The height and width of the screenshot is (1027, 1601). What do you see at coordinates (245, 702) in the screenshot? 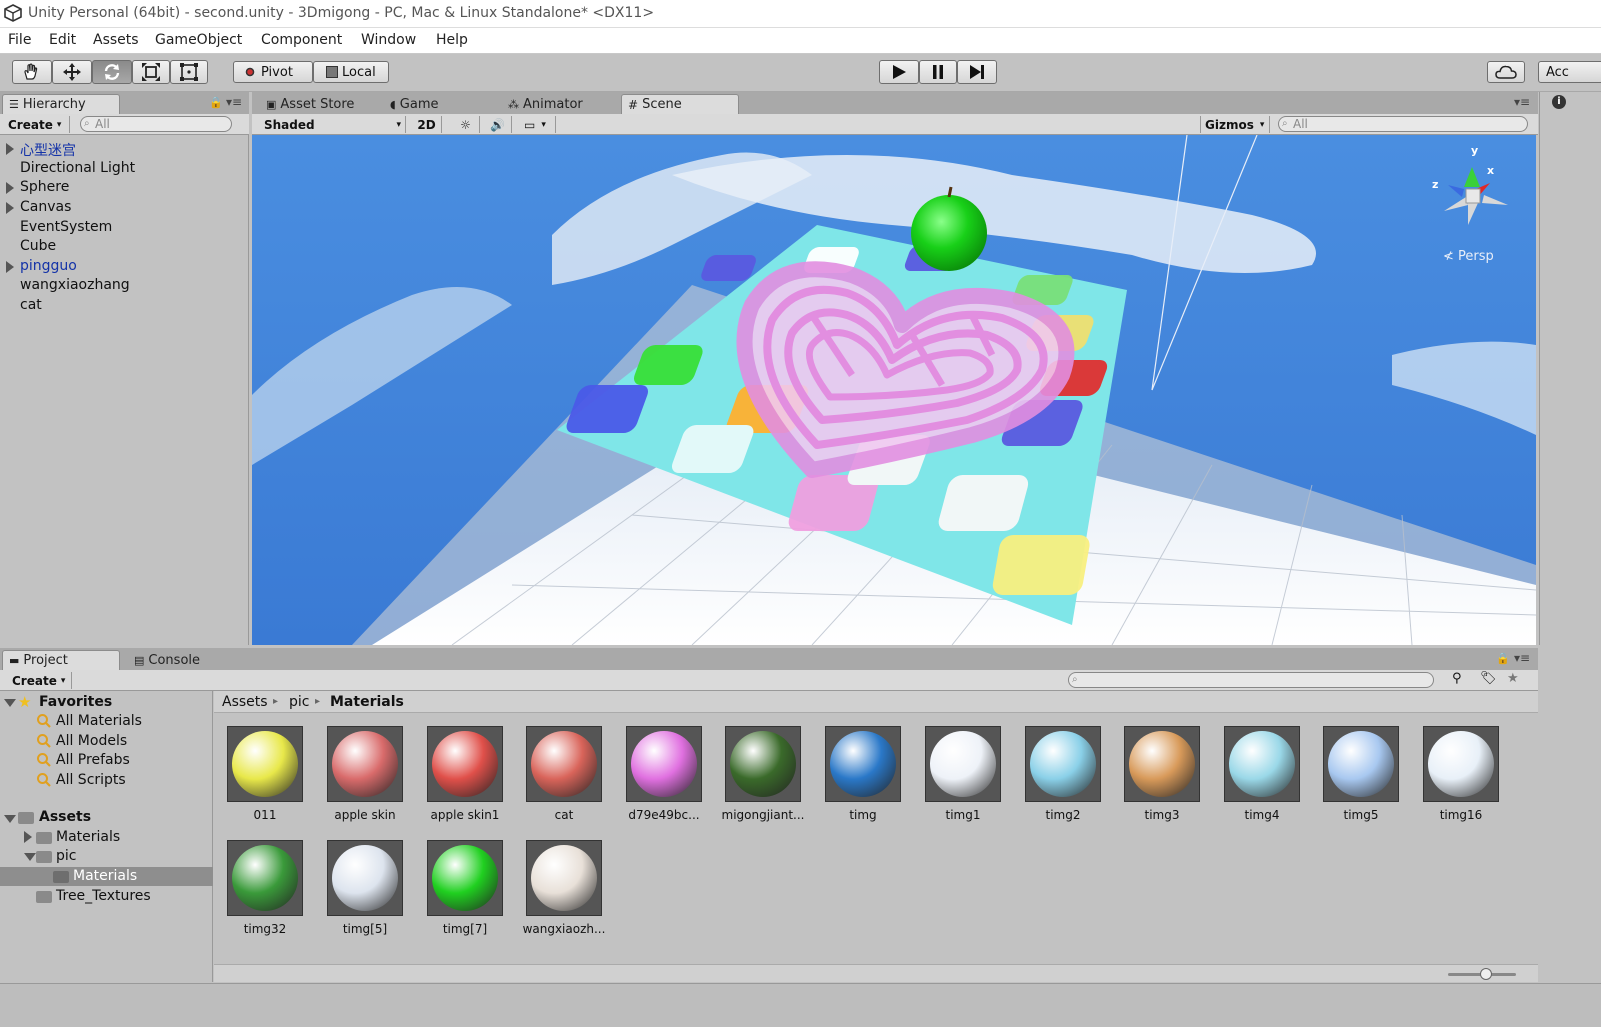
I see `breadcrumb-item: Assets` at bounding box center [245, 702].